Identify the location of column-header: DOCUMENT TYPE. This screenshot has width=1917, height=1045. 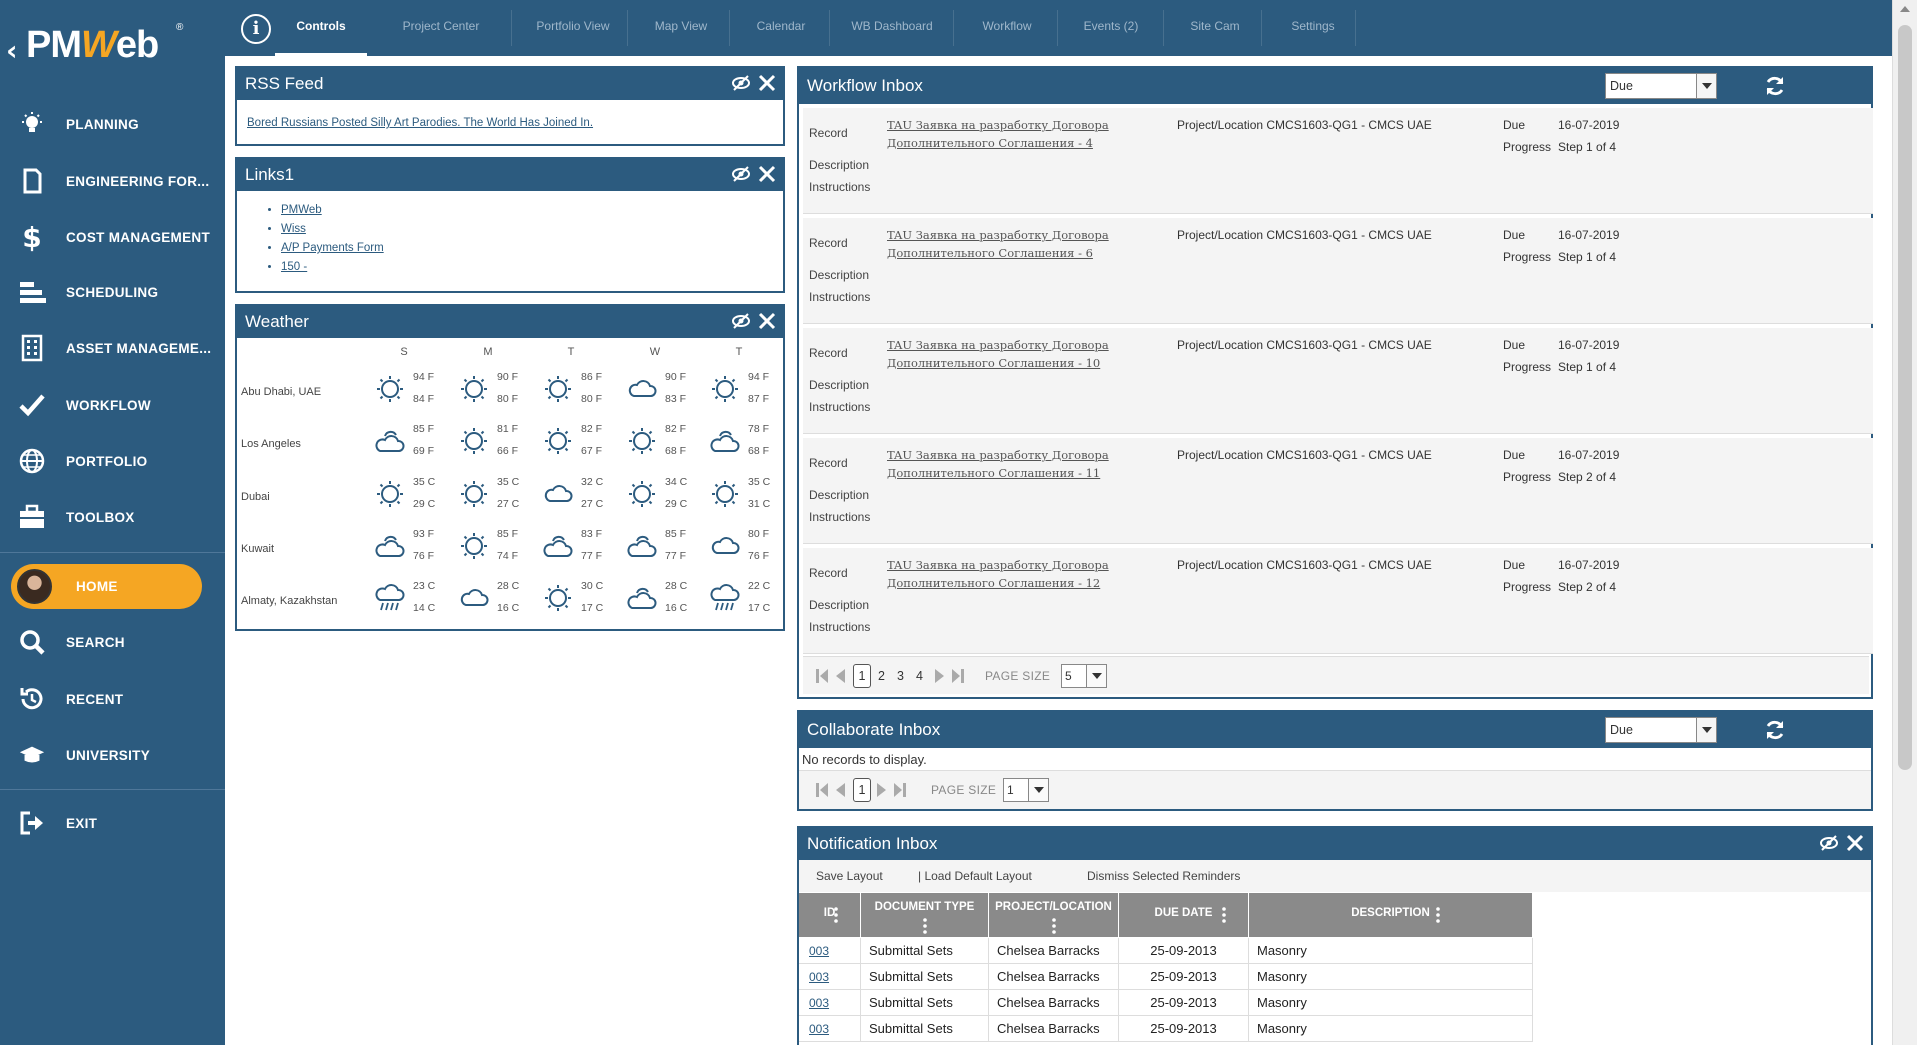
(925, 915).